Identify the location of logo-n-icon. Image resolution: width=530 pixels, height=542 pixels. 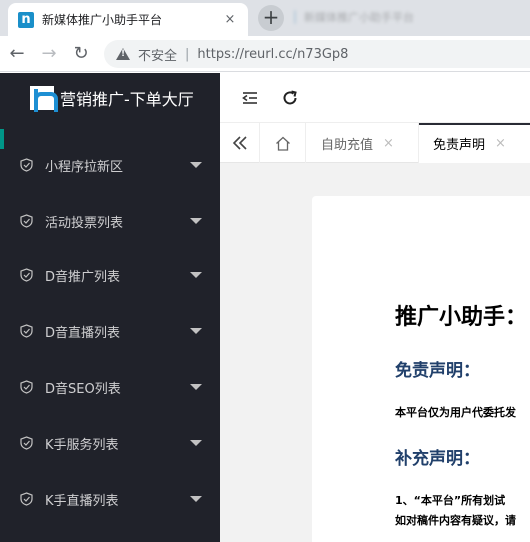
(44, 99).